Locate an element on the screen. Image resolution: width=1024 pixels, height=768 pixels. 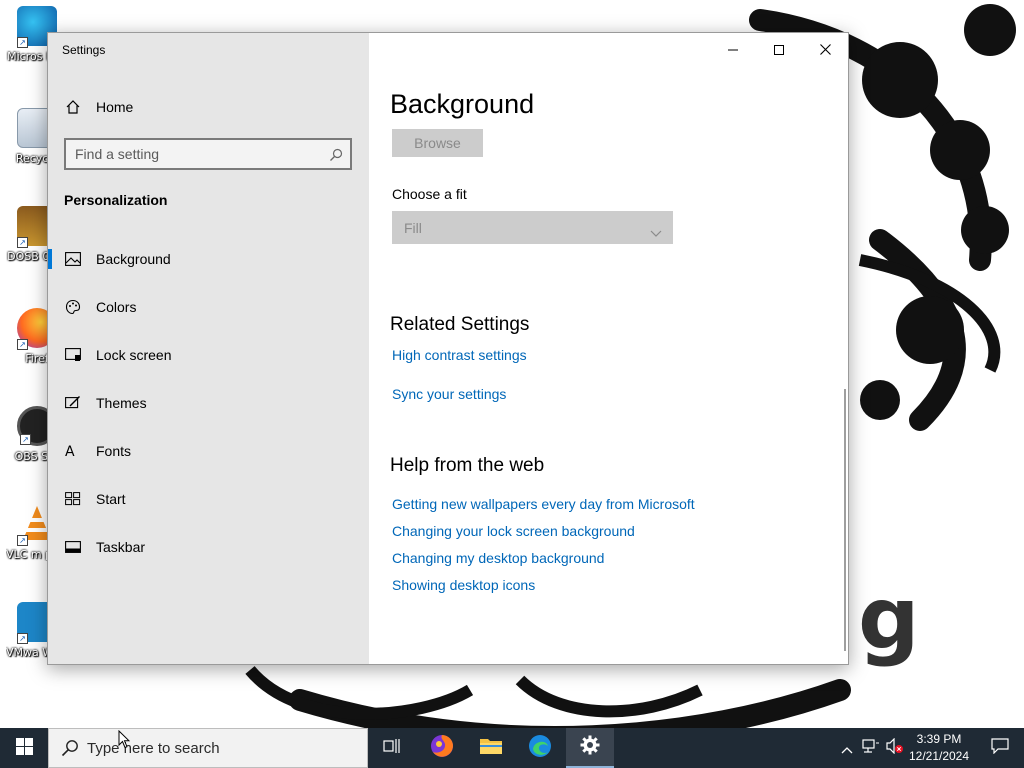
nav-taskbar-label: Taskbar is located at coordinates (121, 547).